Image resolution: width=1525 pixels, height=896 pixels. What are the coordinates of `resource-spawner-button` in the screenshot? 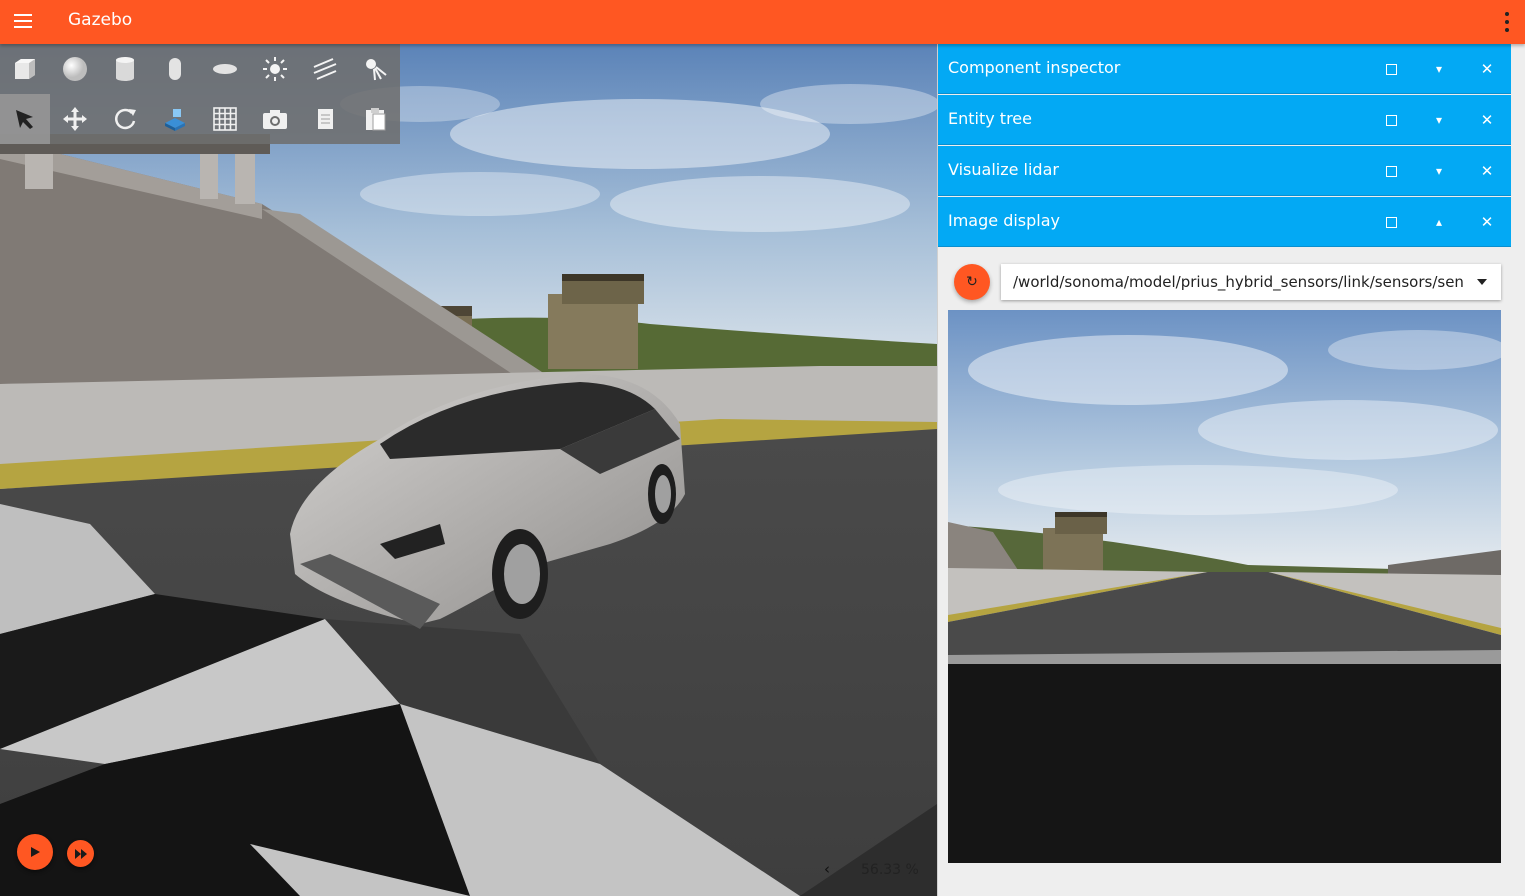 It's located at (175, 119).